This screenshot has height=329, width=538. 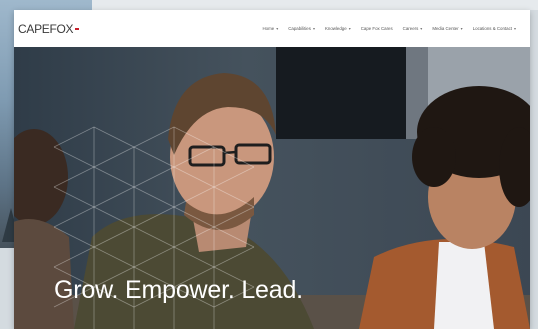 I want to click on nav-item-careers: Careers ▾, so click(x=413, y=28).